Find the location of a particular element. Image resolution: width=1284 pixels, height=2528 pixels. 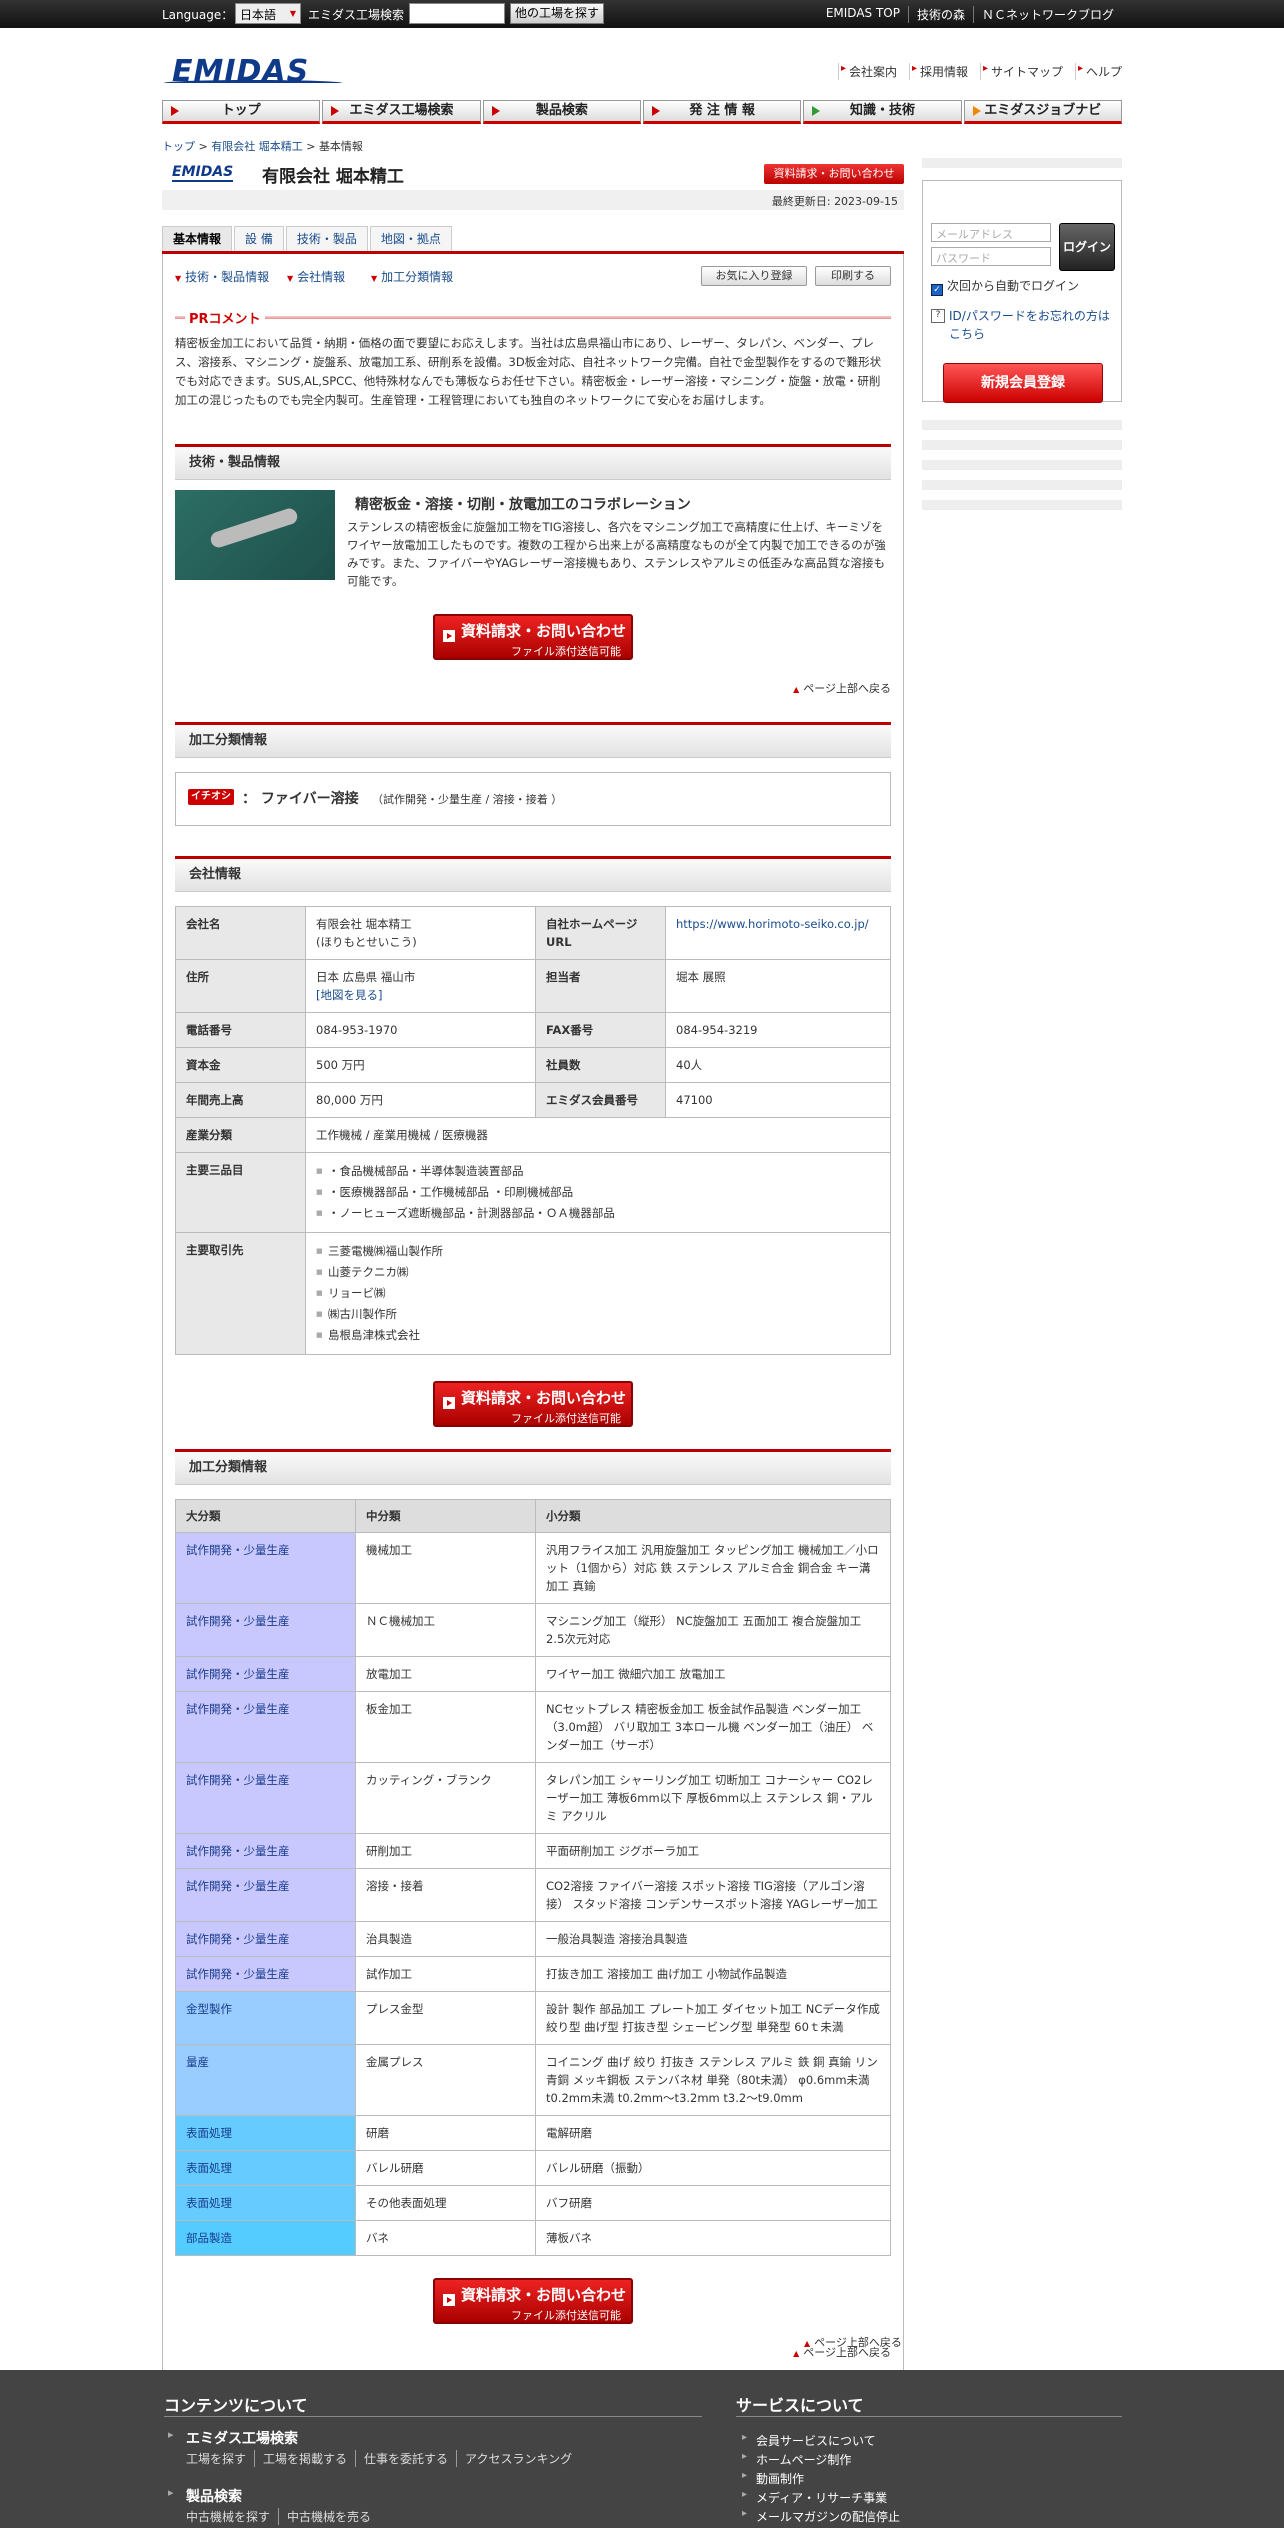

language-select: 日本語 is located at coordinates (268, 13).